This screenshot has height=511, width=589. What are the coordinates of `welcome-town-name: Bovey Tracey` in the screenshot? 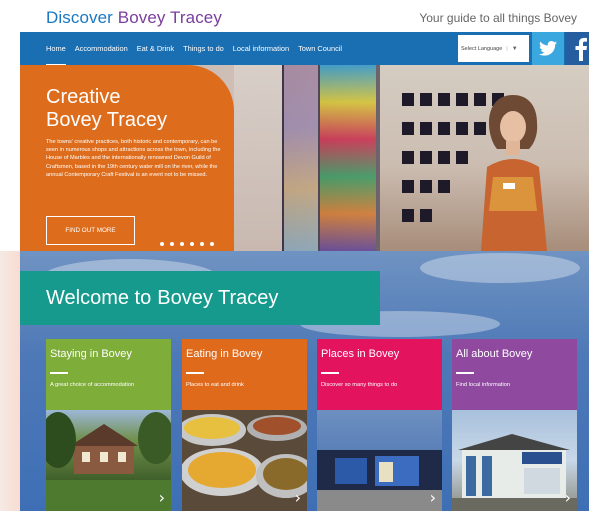 It's located at (218, 297).